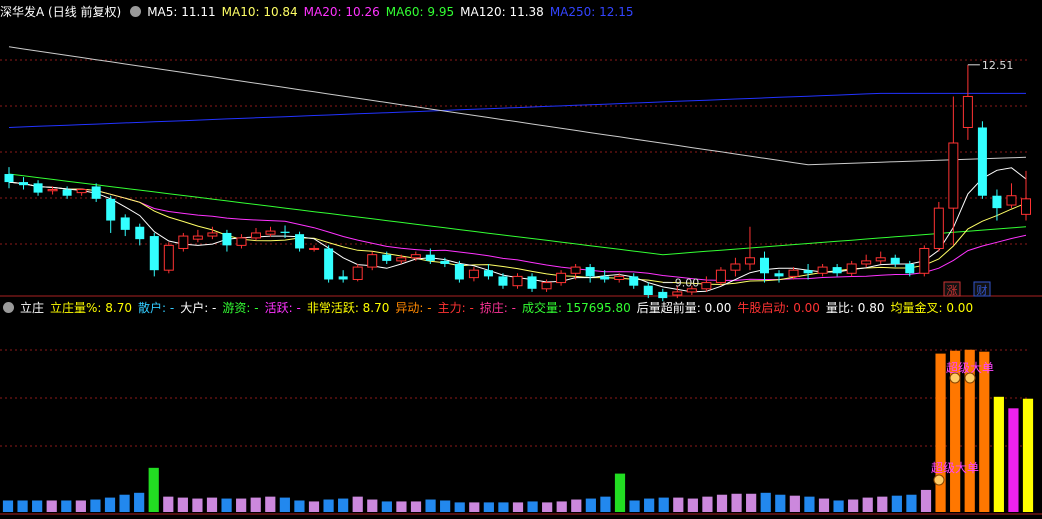 This screenshot has height=519, width=1042. I want to click on event-marker-label: 财, so click(982, 290).